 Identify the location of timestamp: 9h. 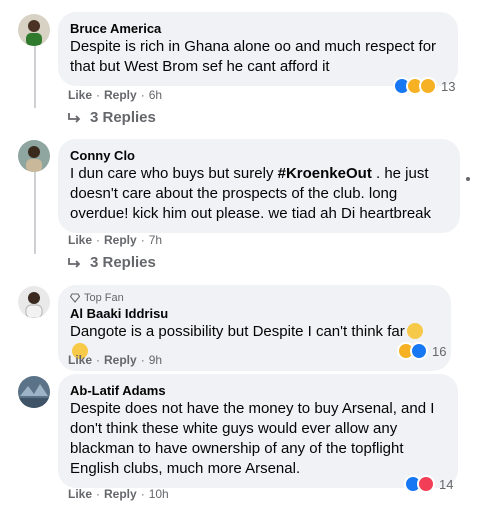
(155, 360).